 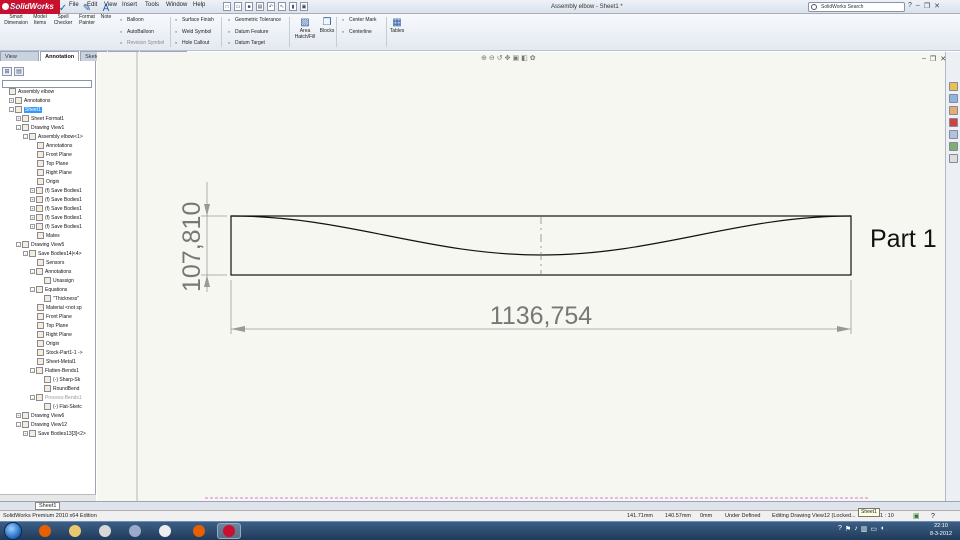 I want to click on design-library-icon, so click(x=953, y=98).